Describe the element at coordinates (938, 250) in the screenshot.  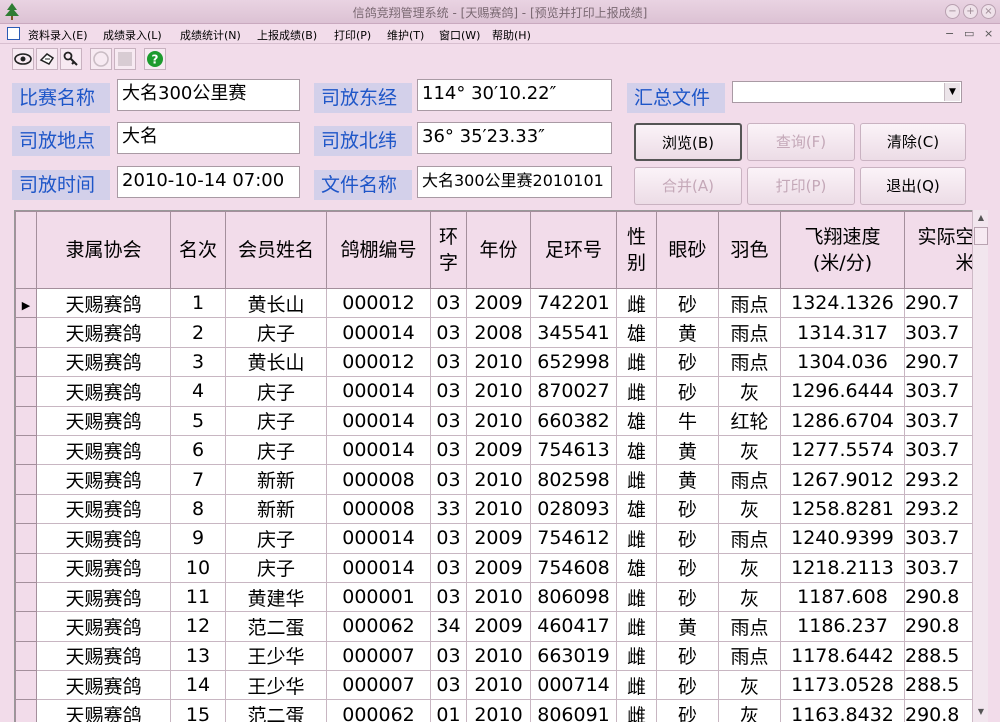
I see `col-header-distance: 实际空距千米` at that location.